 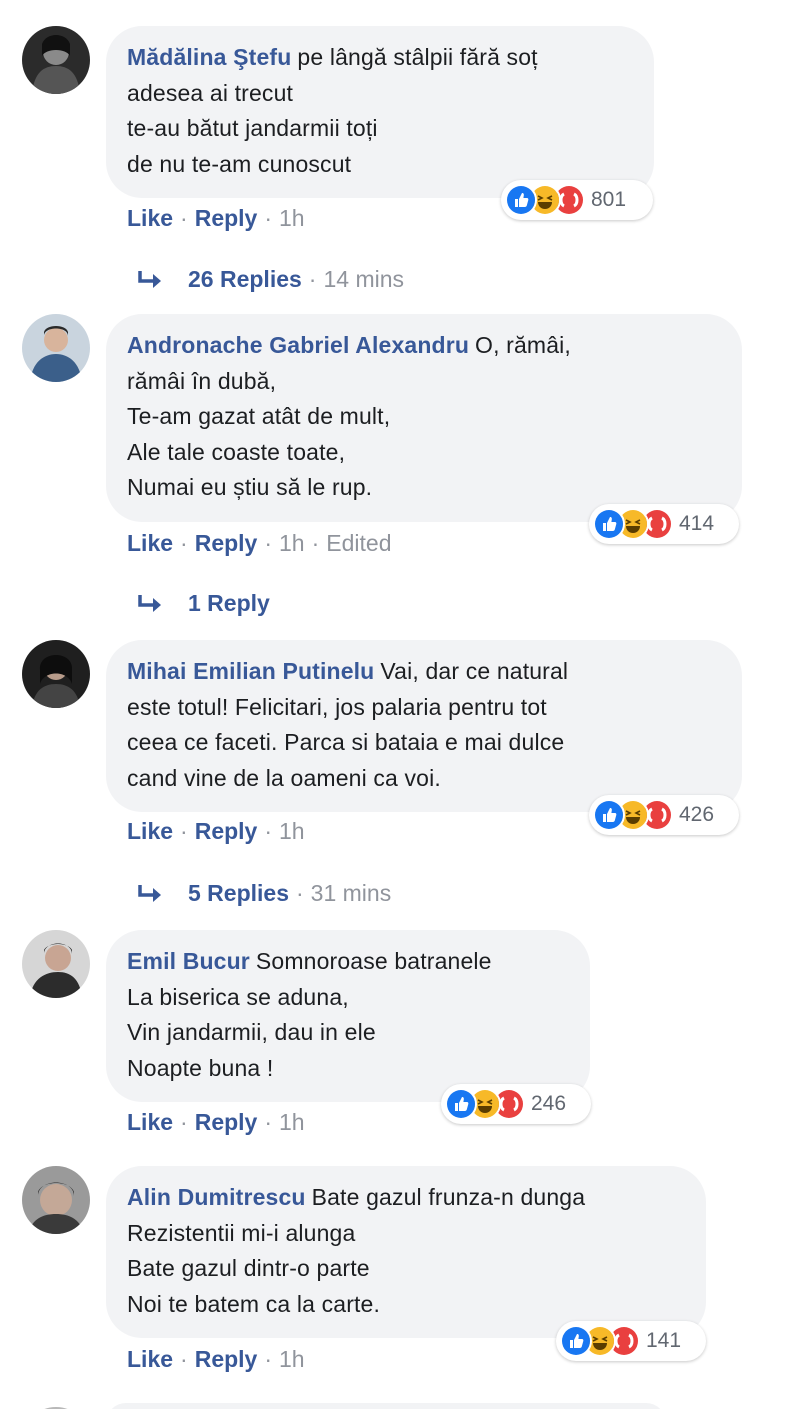 I want to click on comment-author: Emil Bucur, so click(x=188, y=961).